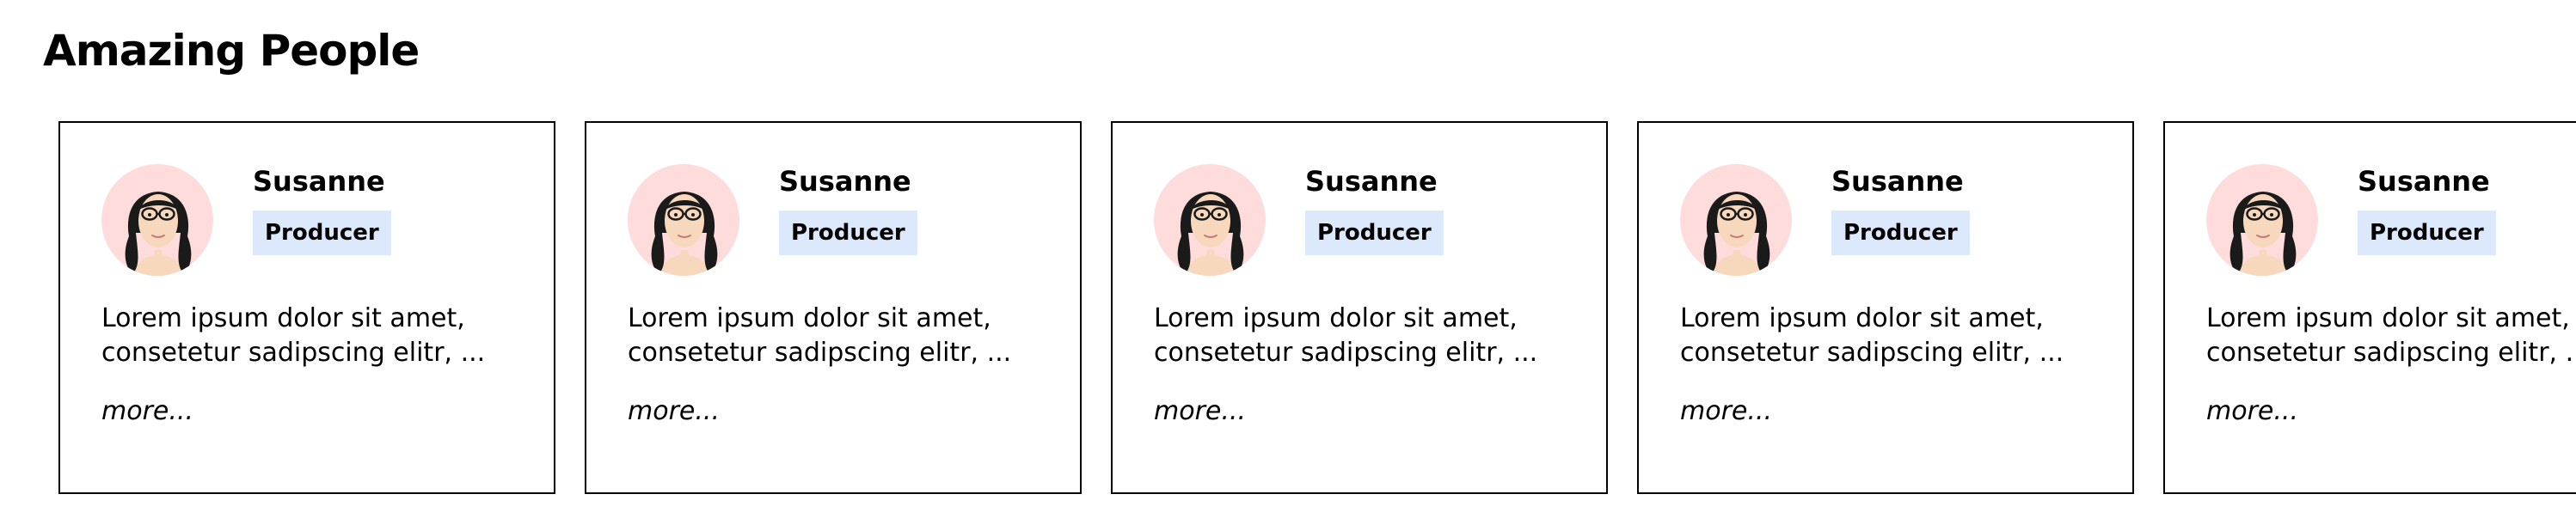  What do you see at coordinates (231, 51) in the screenshot?
I see `page-title: Amazing People` at bounding box center [231, 51].